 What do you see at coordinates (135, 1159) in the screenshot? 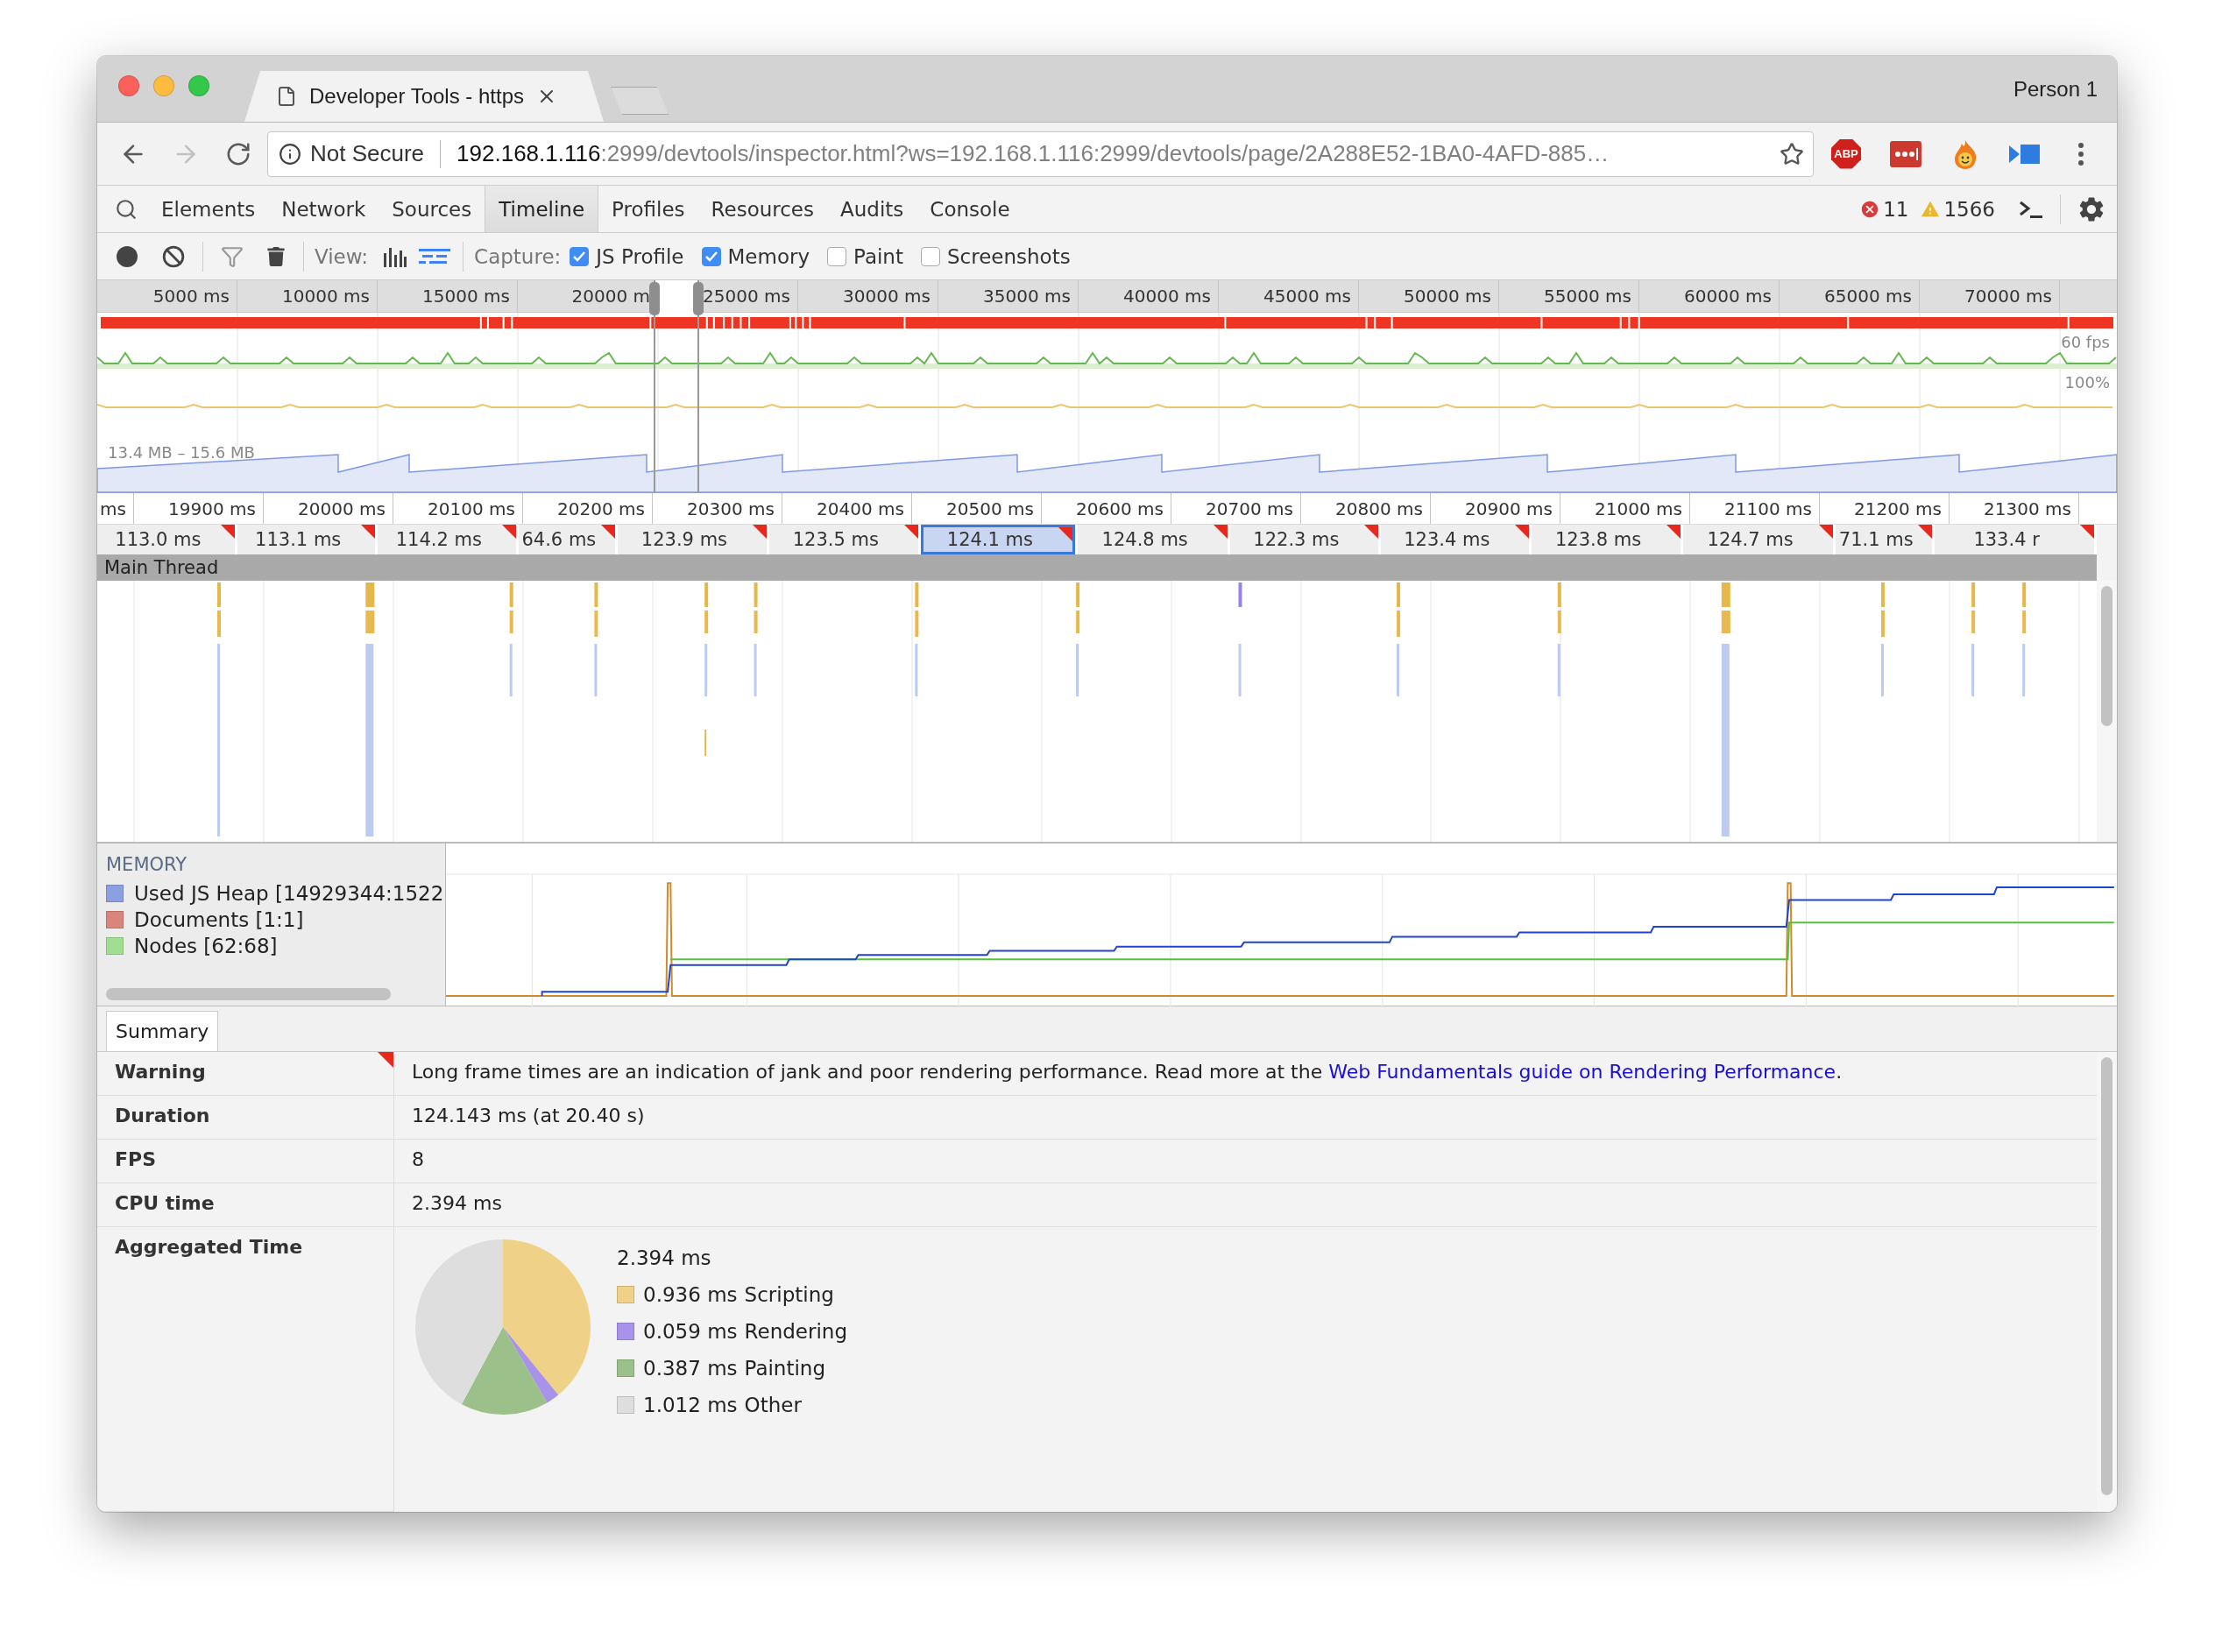
I see `property-label: FPS` at bounding box center [135, 1159].